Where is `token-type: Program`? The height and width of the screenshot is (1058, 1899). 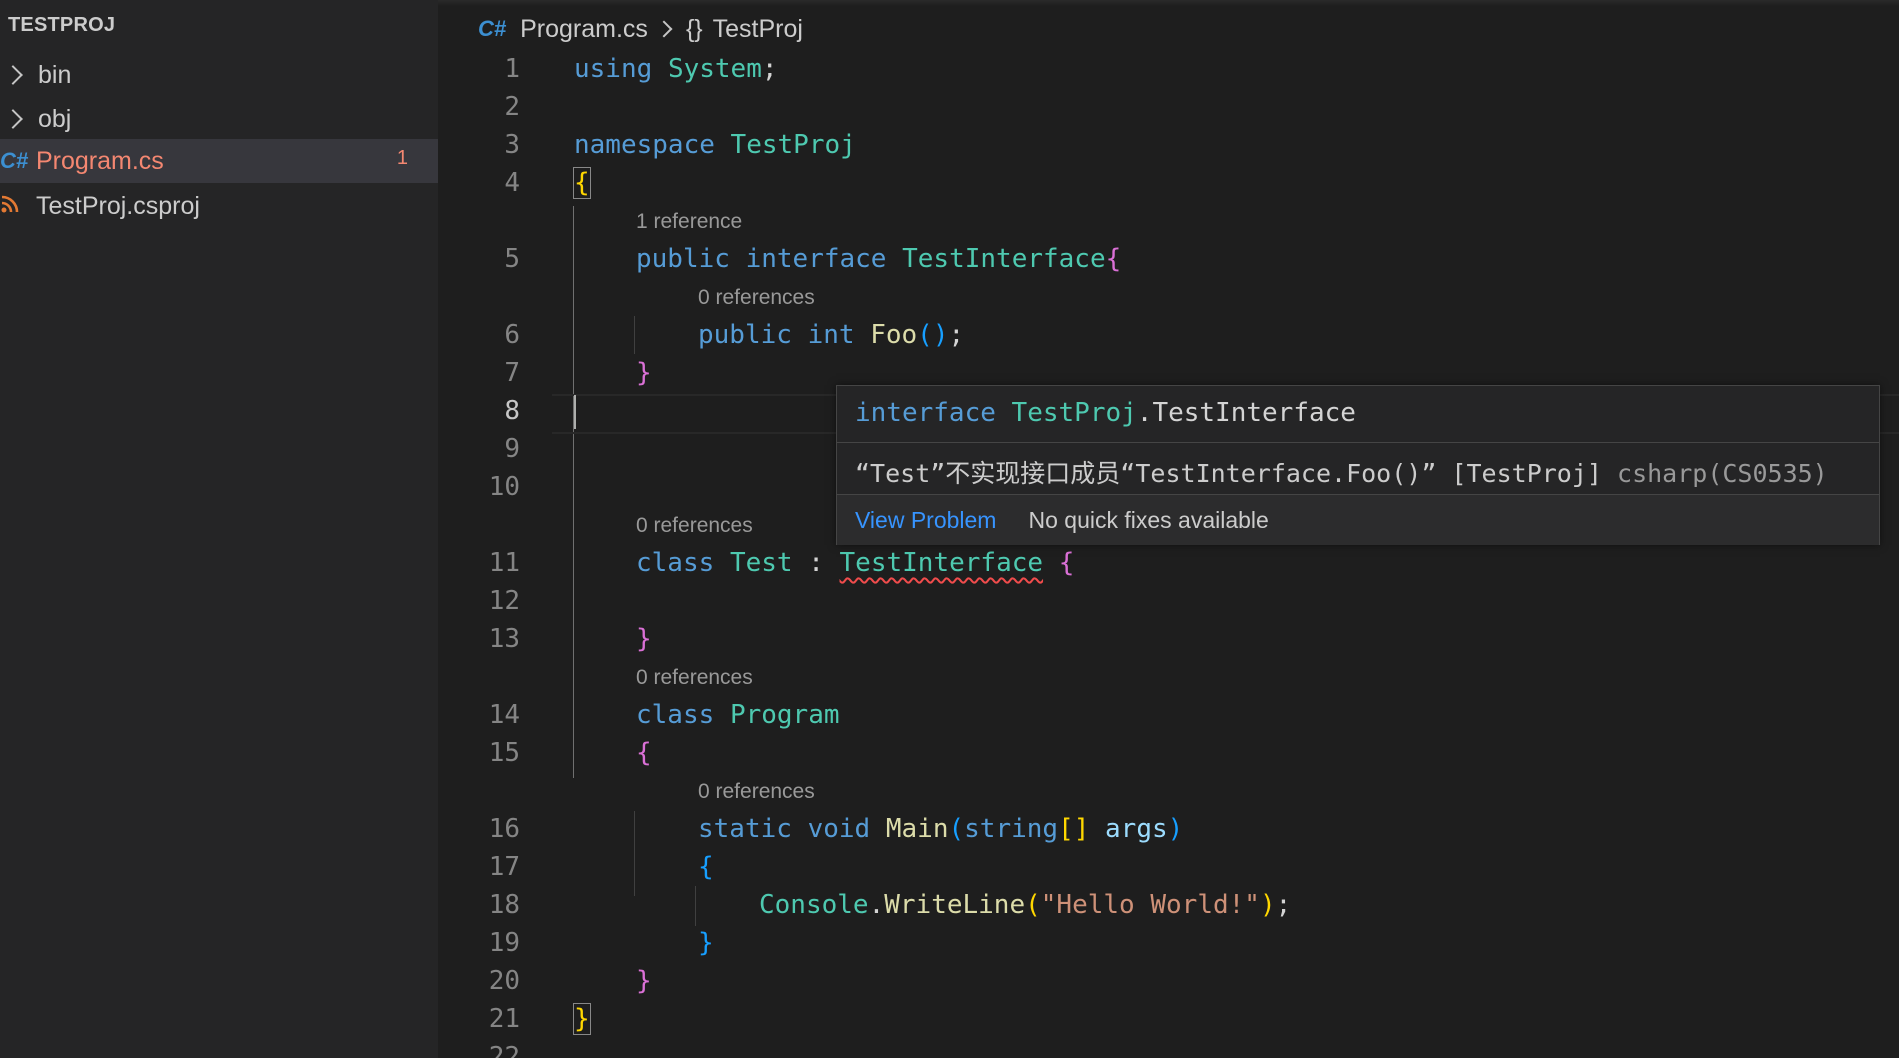
token-type: Program is located at coordinates (784, 715).